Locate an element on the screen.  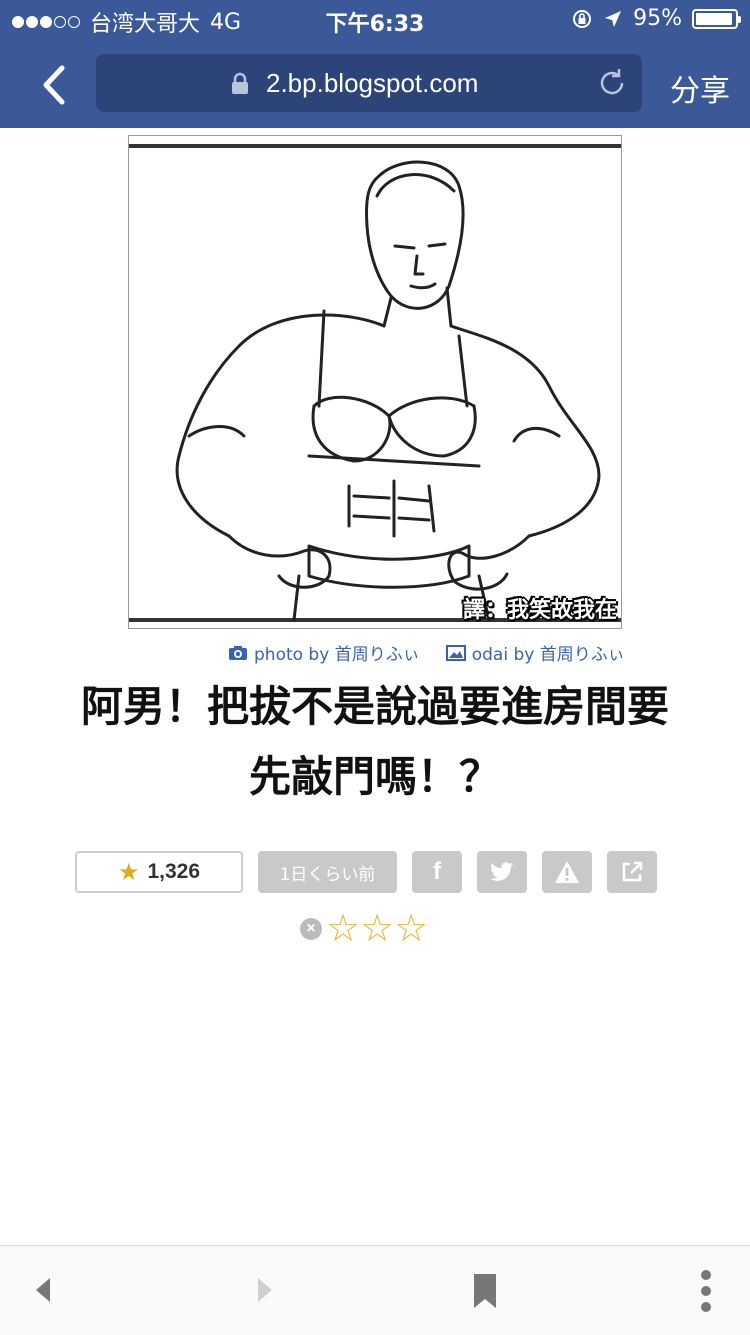
share-button: 分享 is located at coordinates (700, 88).